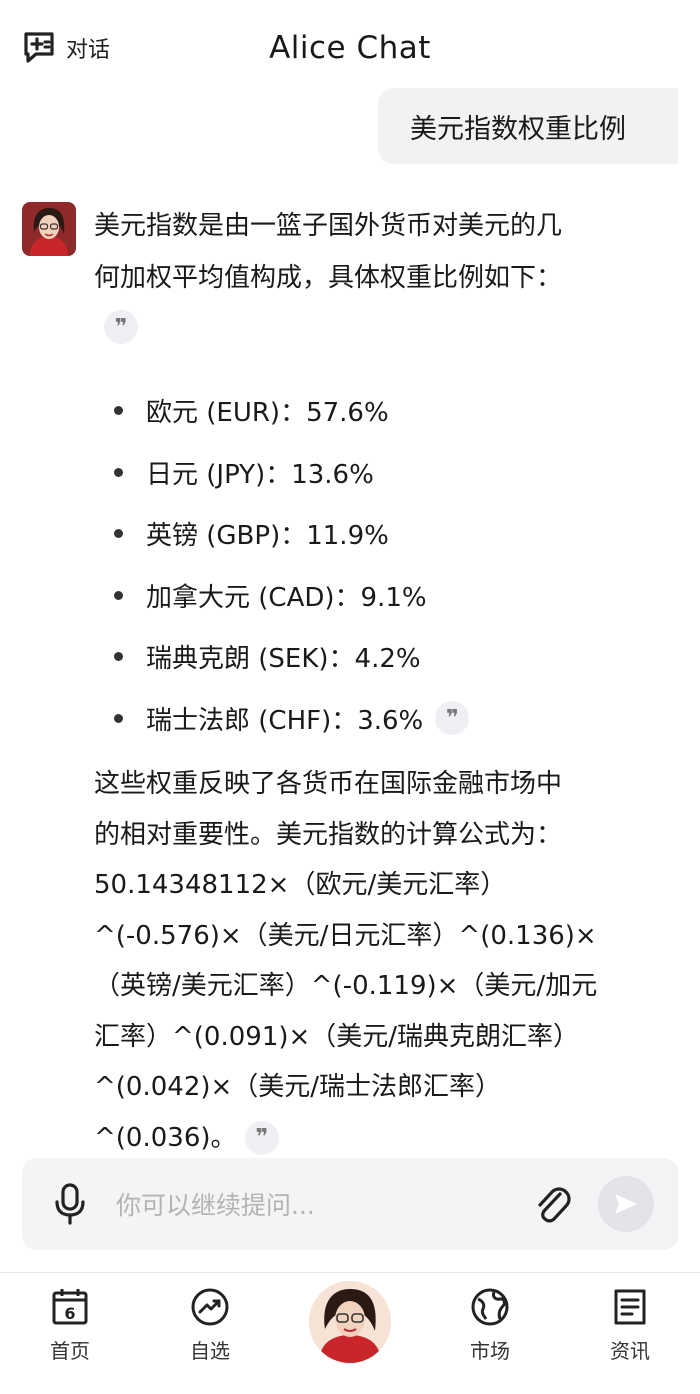 The height and width of the screenshot is (1394, 700). Describe the element at coordinates (298, 1087) in the screenshot. I see `formula-line: ^(0.042)×（美元/瑞士法郎汇率）` at that location.